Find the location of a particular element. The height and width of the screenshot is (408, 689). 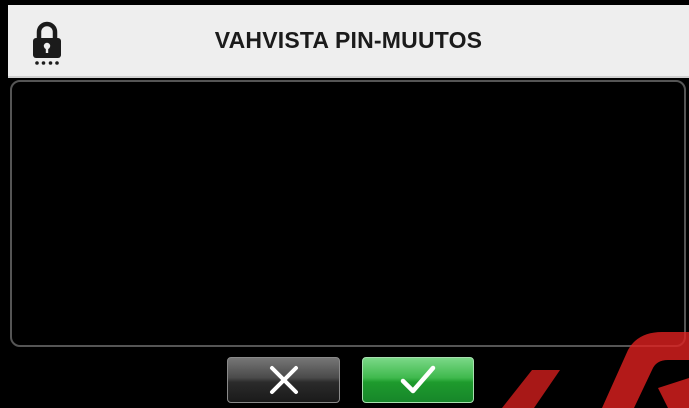

confirm-button is located at coordinates (418, 380).